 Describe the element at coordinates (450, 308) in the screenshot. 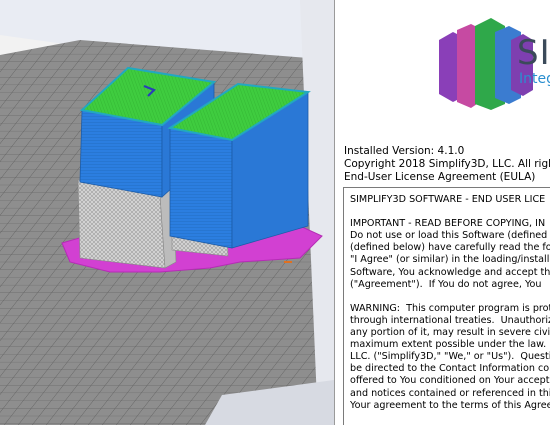

I see `eula-line: WARNING: This computer program is prot` at that location.